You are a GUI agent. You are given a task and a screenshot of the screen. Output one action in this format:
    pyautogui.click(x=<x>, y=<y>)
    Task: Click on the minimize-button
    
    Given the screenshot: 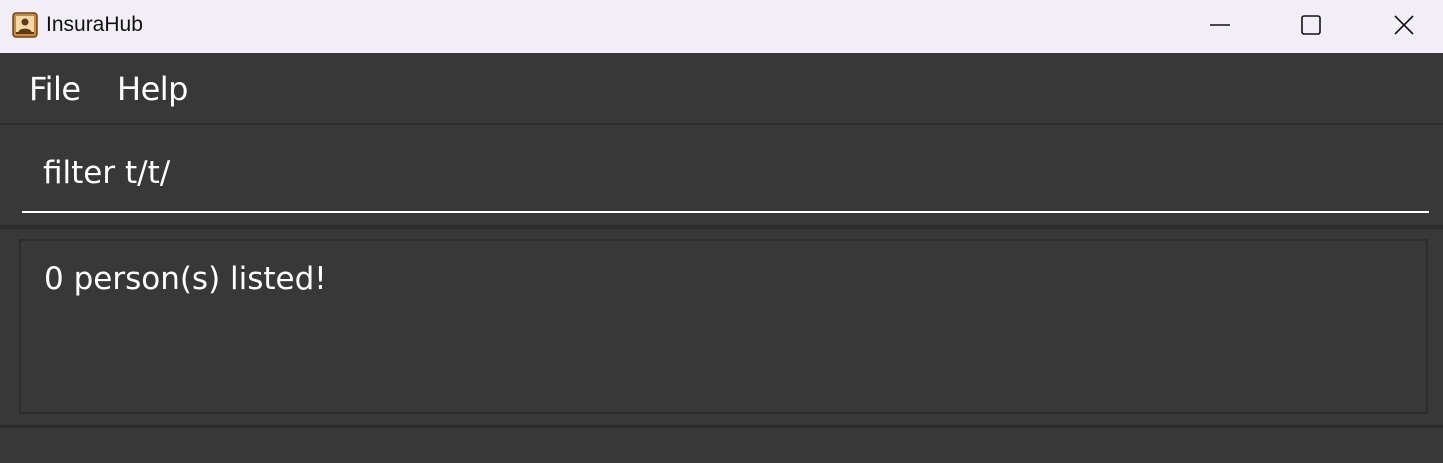 What is the action you would take?
    pyautogui.click(x=1220, y=25)
    